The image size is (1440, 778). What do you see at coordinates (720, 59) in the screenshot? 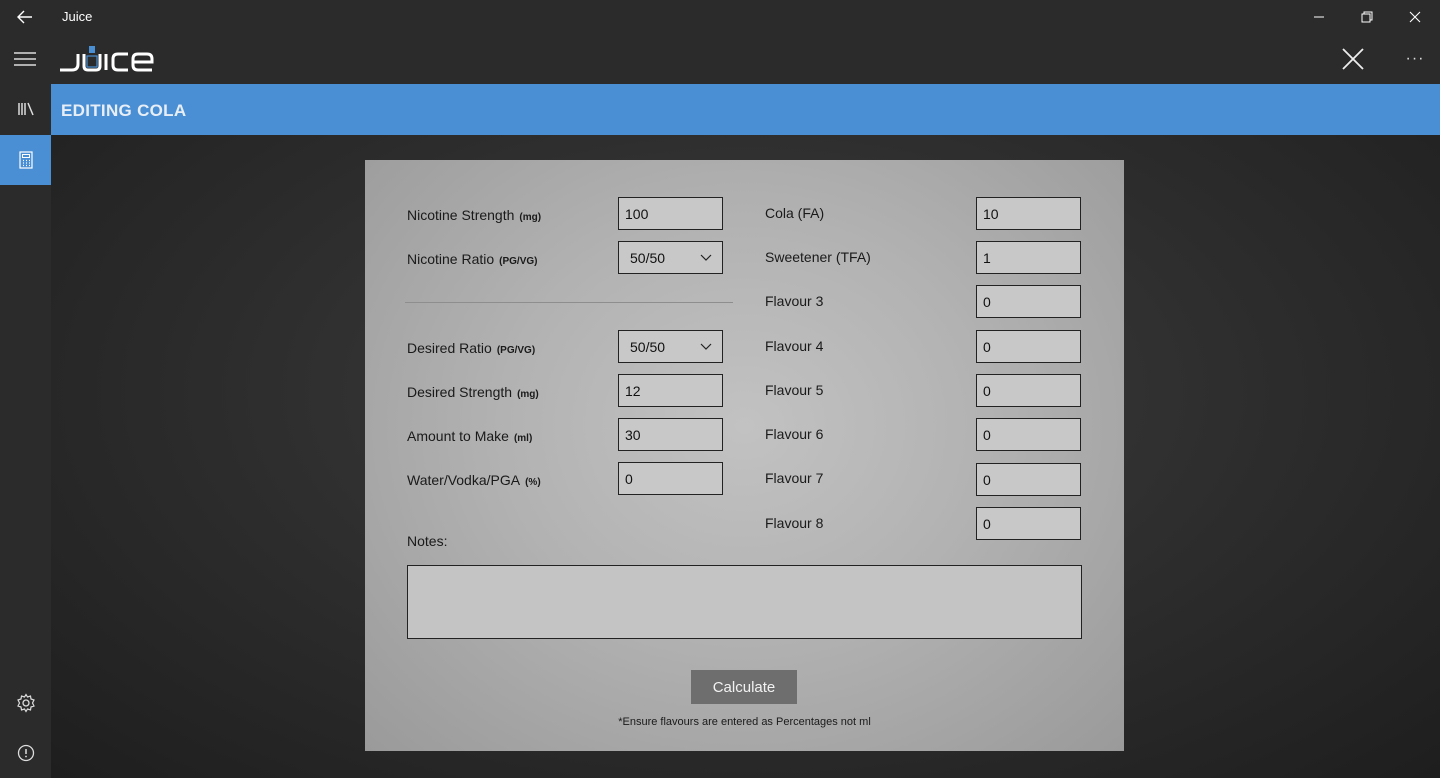
I see `app-header: ···` at bounding box center [720, 59].